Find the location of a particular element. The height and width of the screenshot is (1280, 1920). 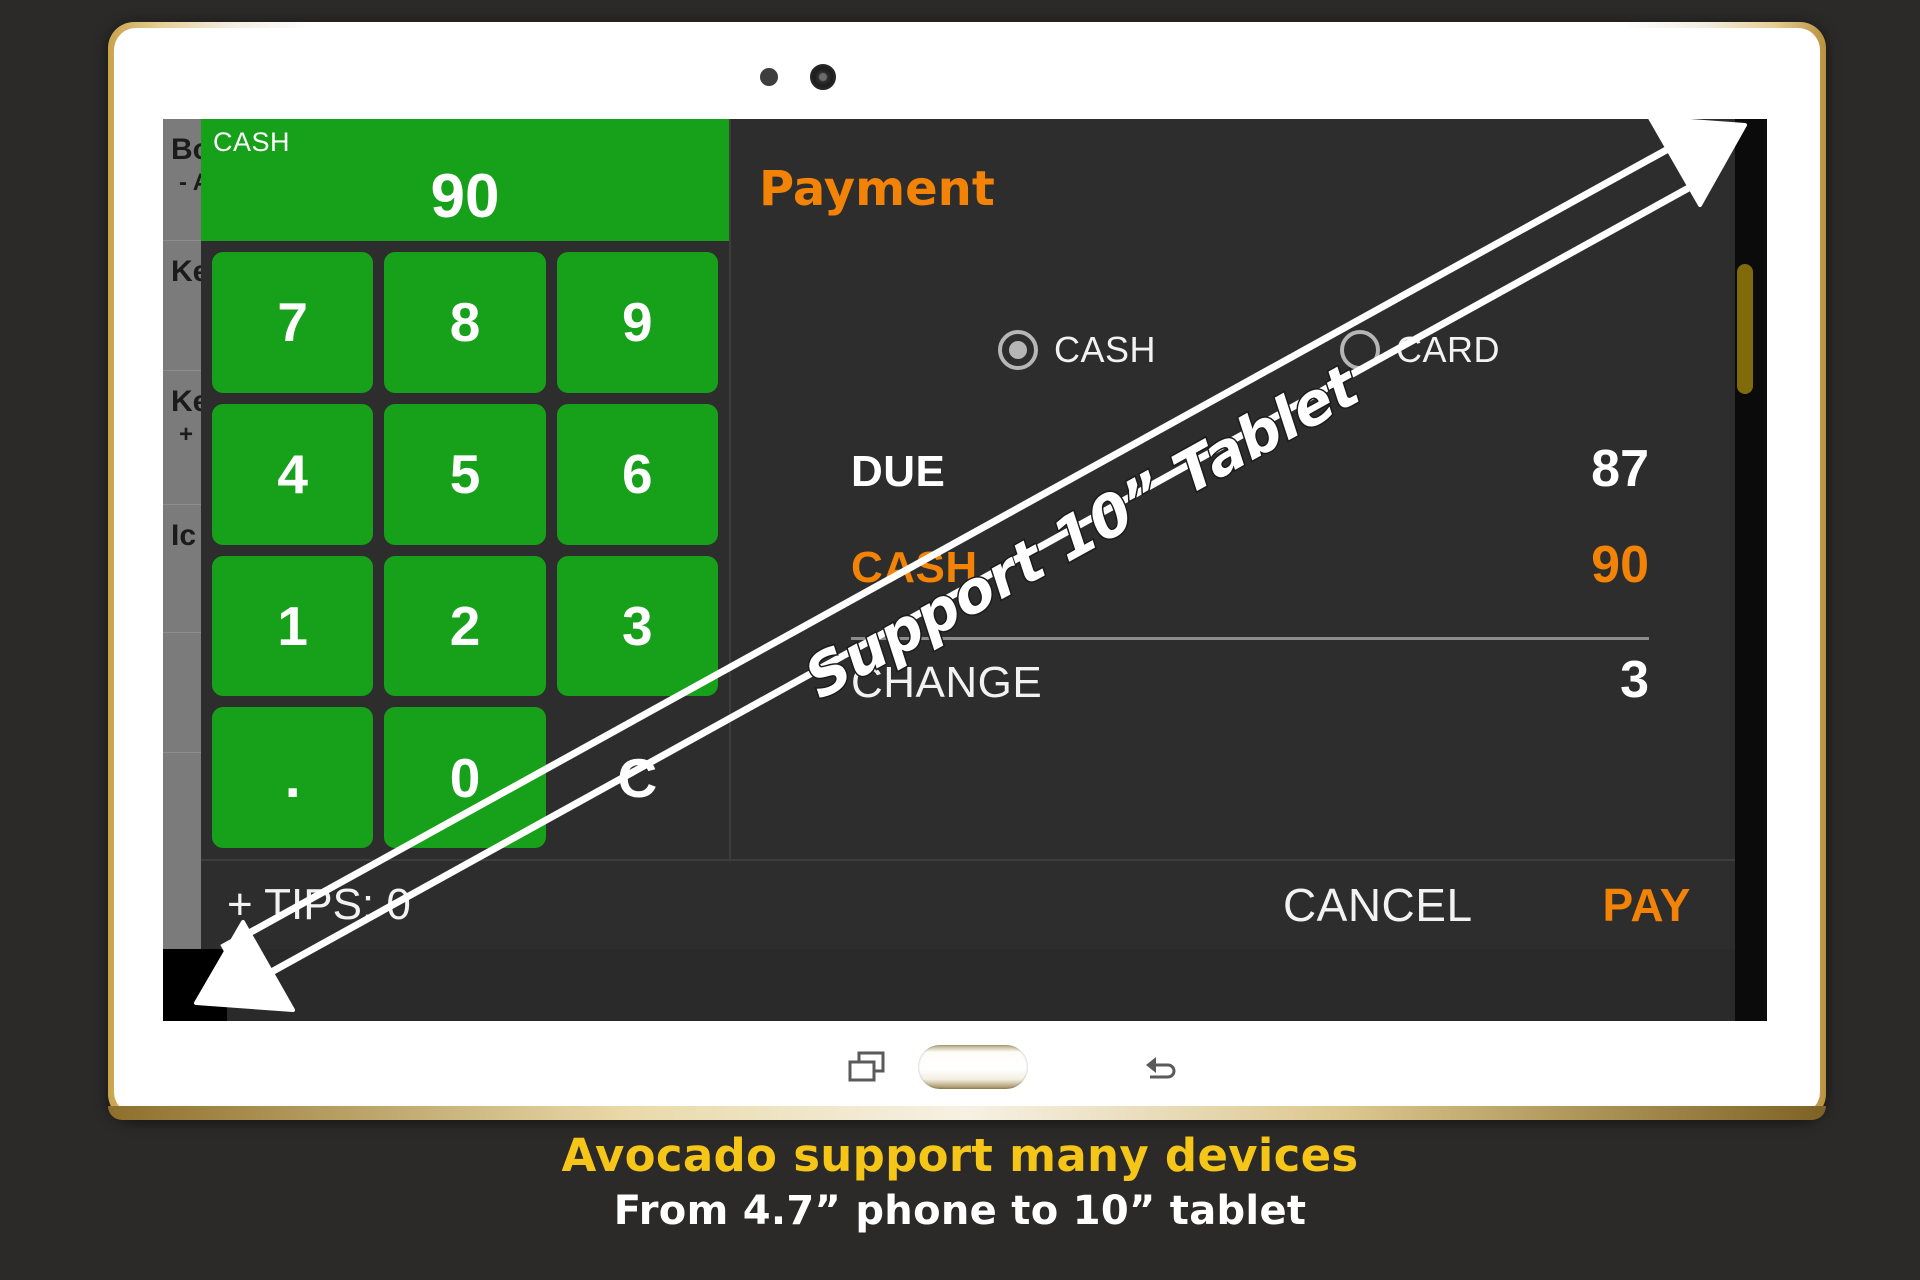

screen-right-edge is located at coordinates (1751, 570).